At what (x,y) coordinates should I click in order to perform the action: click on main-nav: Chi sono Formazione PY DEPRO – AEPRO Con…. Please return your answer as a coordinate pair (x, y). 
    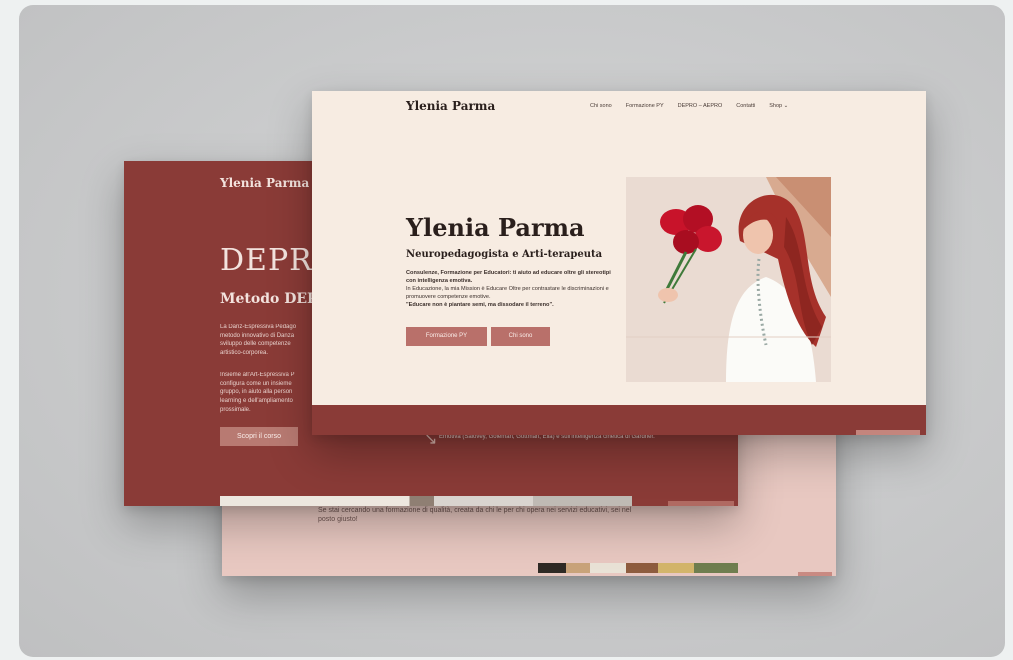
    Looking at the image, I should click on (689, 106).